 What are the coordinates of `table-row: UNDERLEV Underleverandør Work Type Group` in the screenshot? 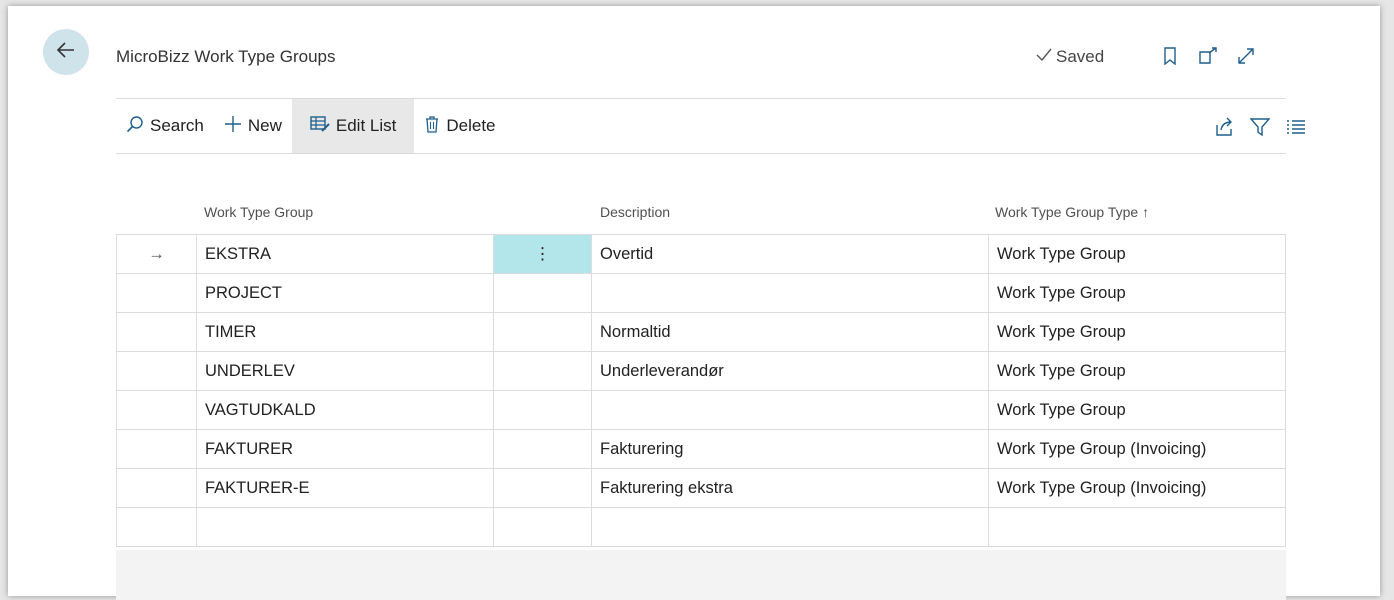 It's located at (701, 371).